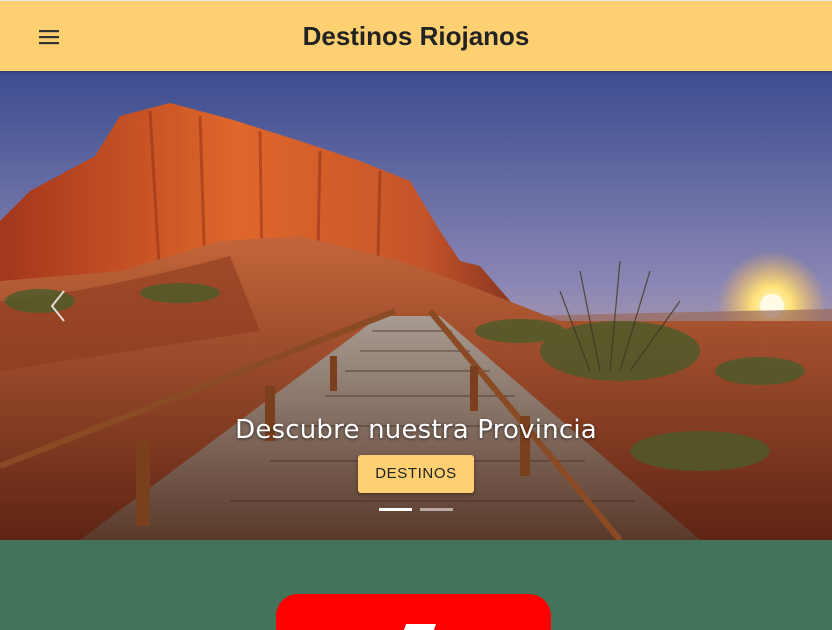 The width and height of the screenshot is (832, 630). What do you see at coordinates (416, 509) in the screenshot?
I see `carousel-indicators` at bounding box center [416, 509].